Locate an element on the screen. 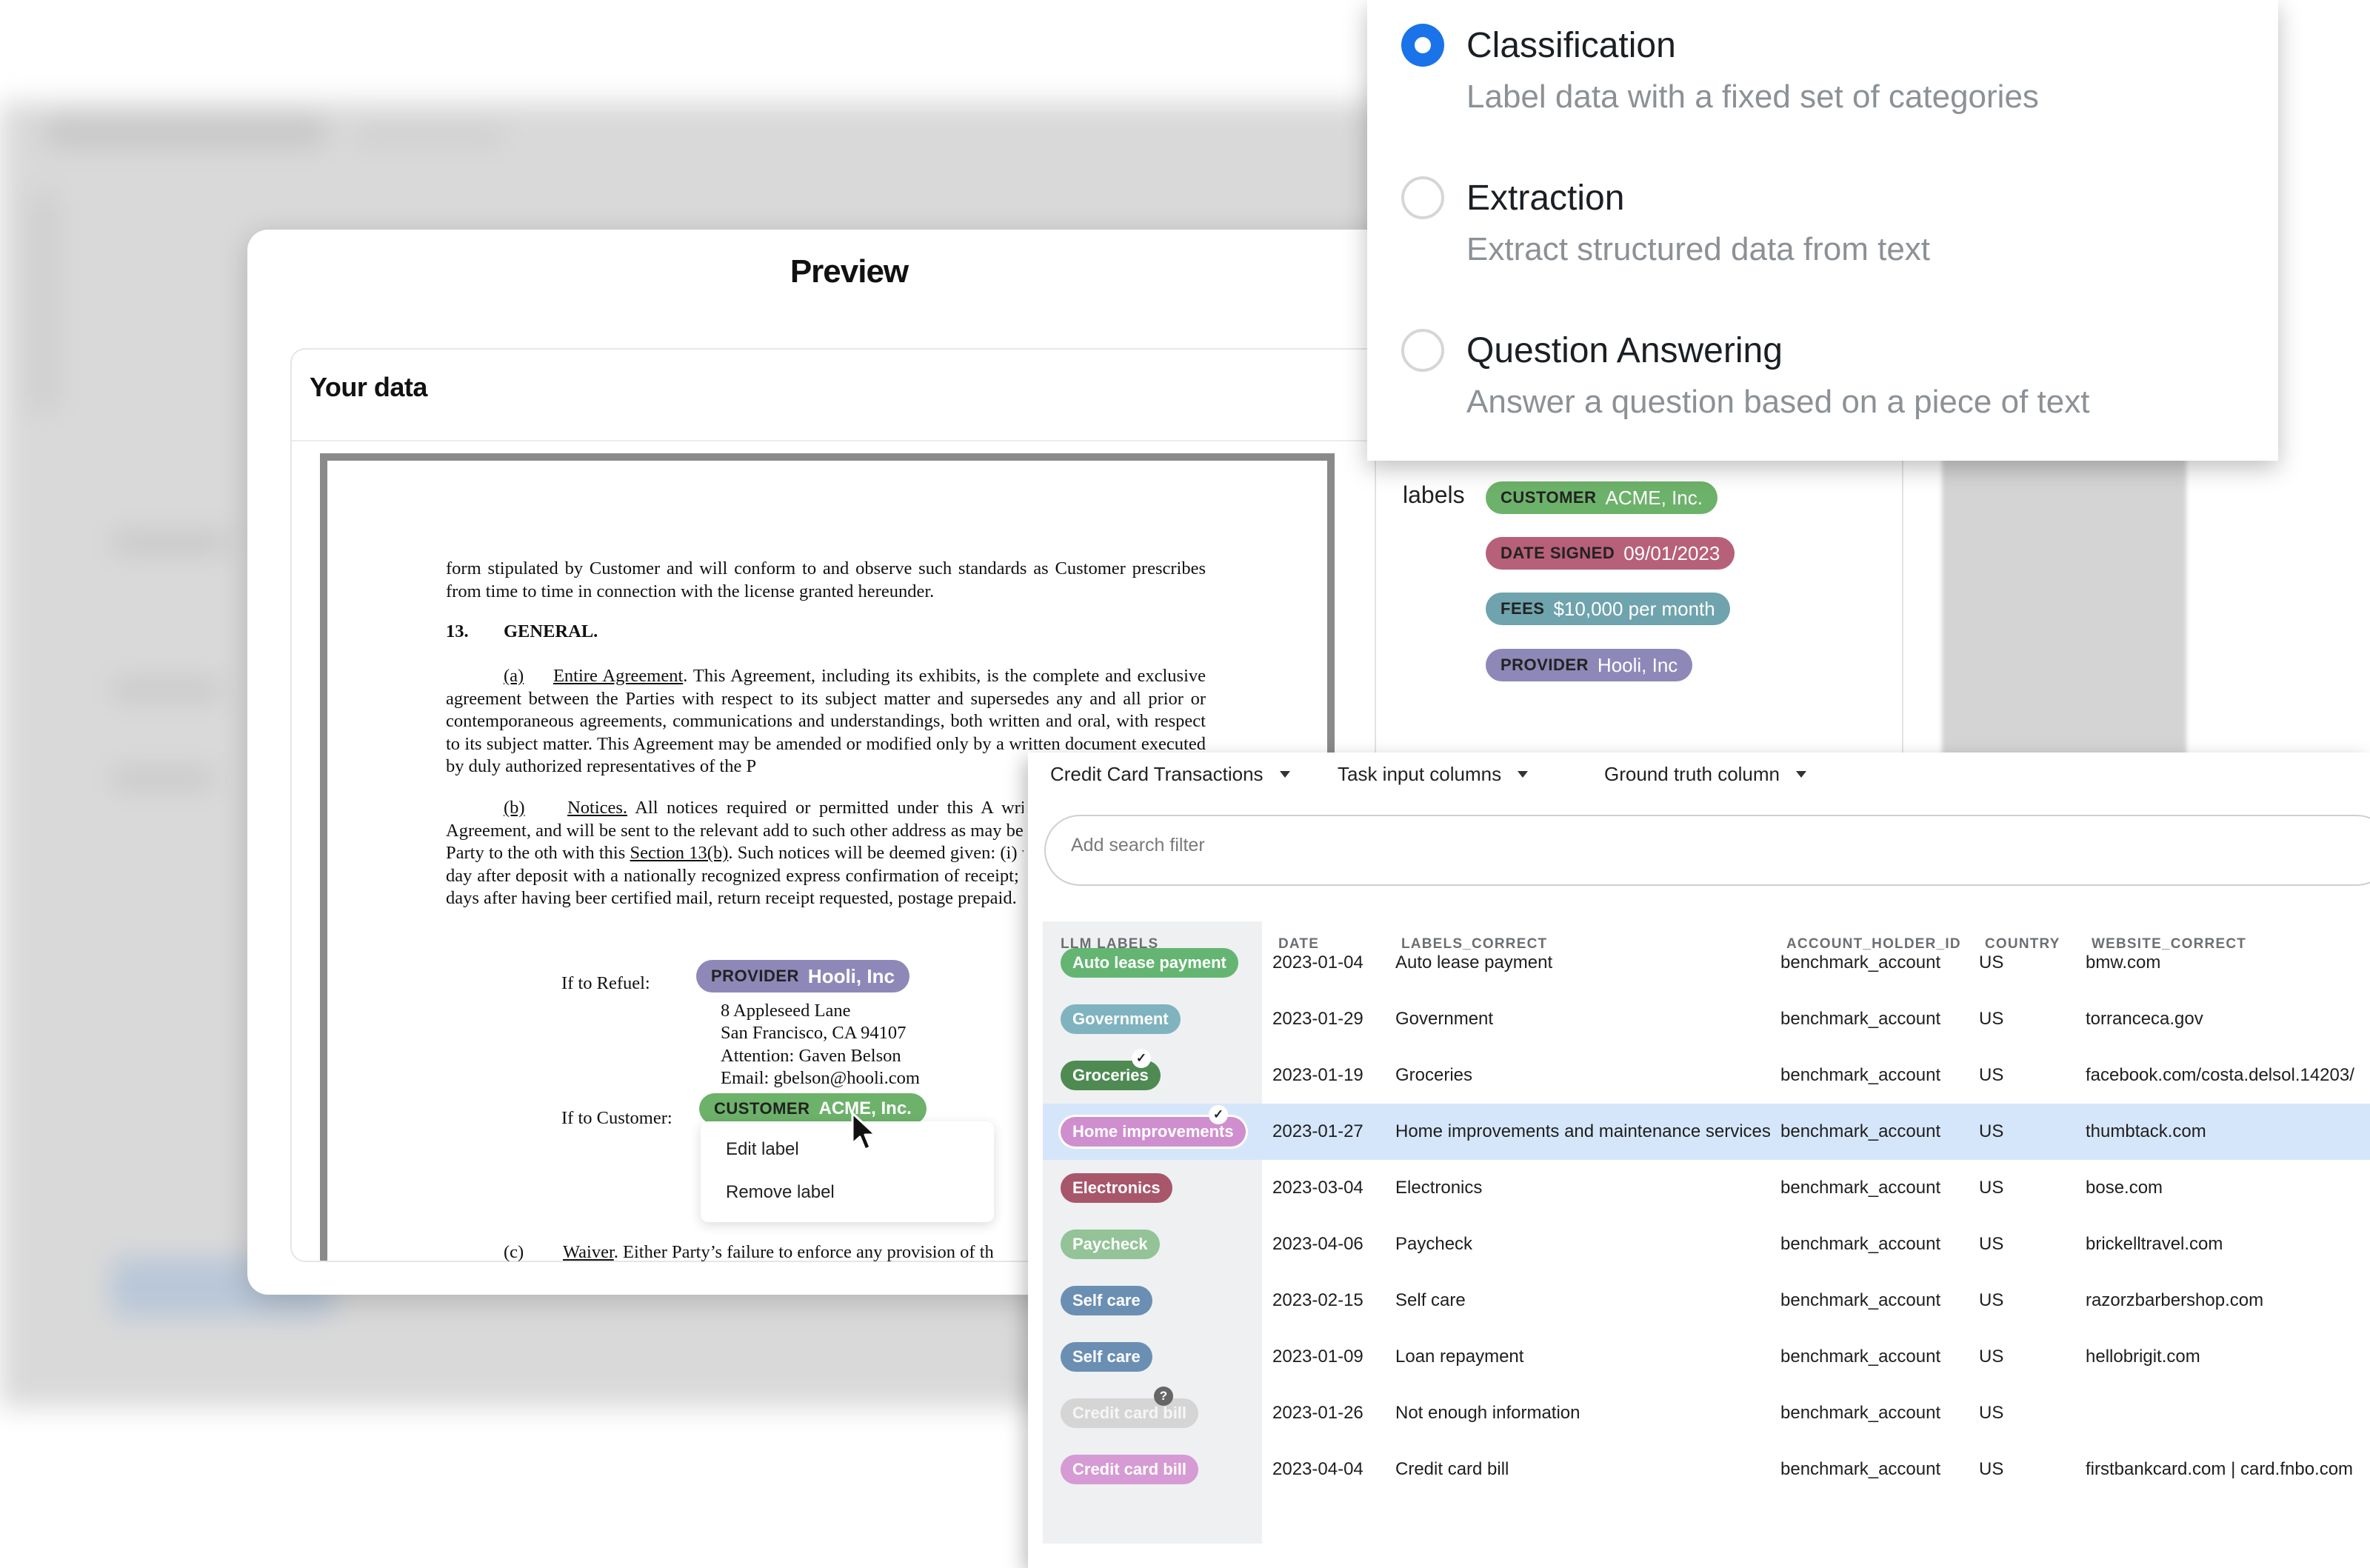 The height and width of the screenshot is (1568, 2370). option-question-answering-title: Question Answering is located at coordinates (1624, 350).